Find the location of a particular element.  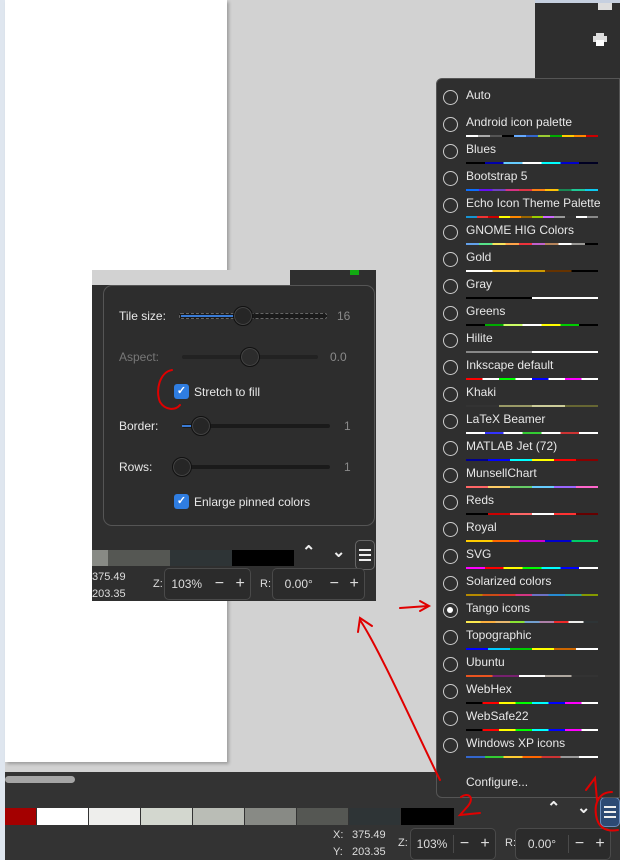

horizontal-scrollbar is located at coordinates (40, 779).